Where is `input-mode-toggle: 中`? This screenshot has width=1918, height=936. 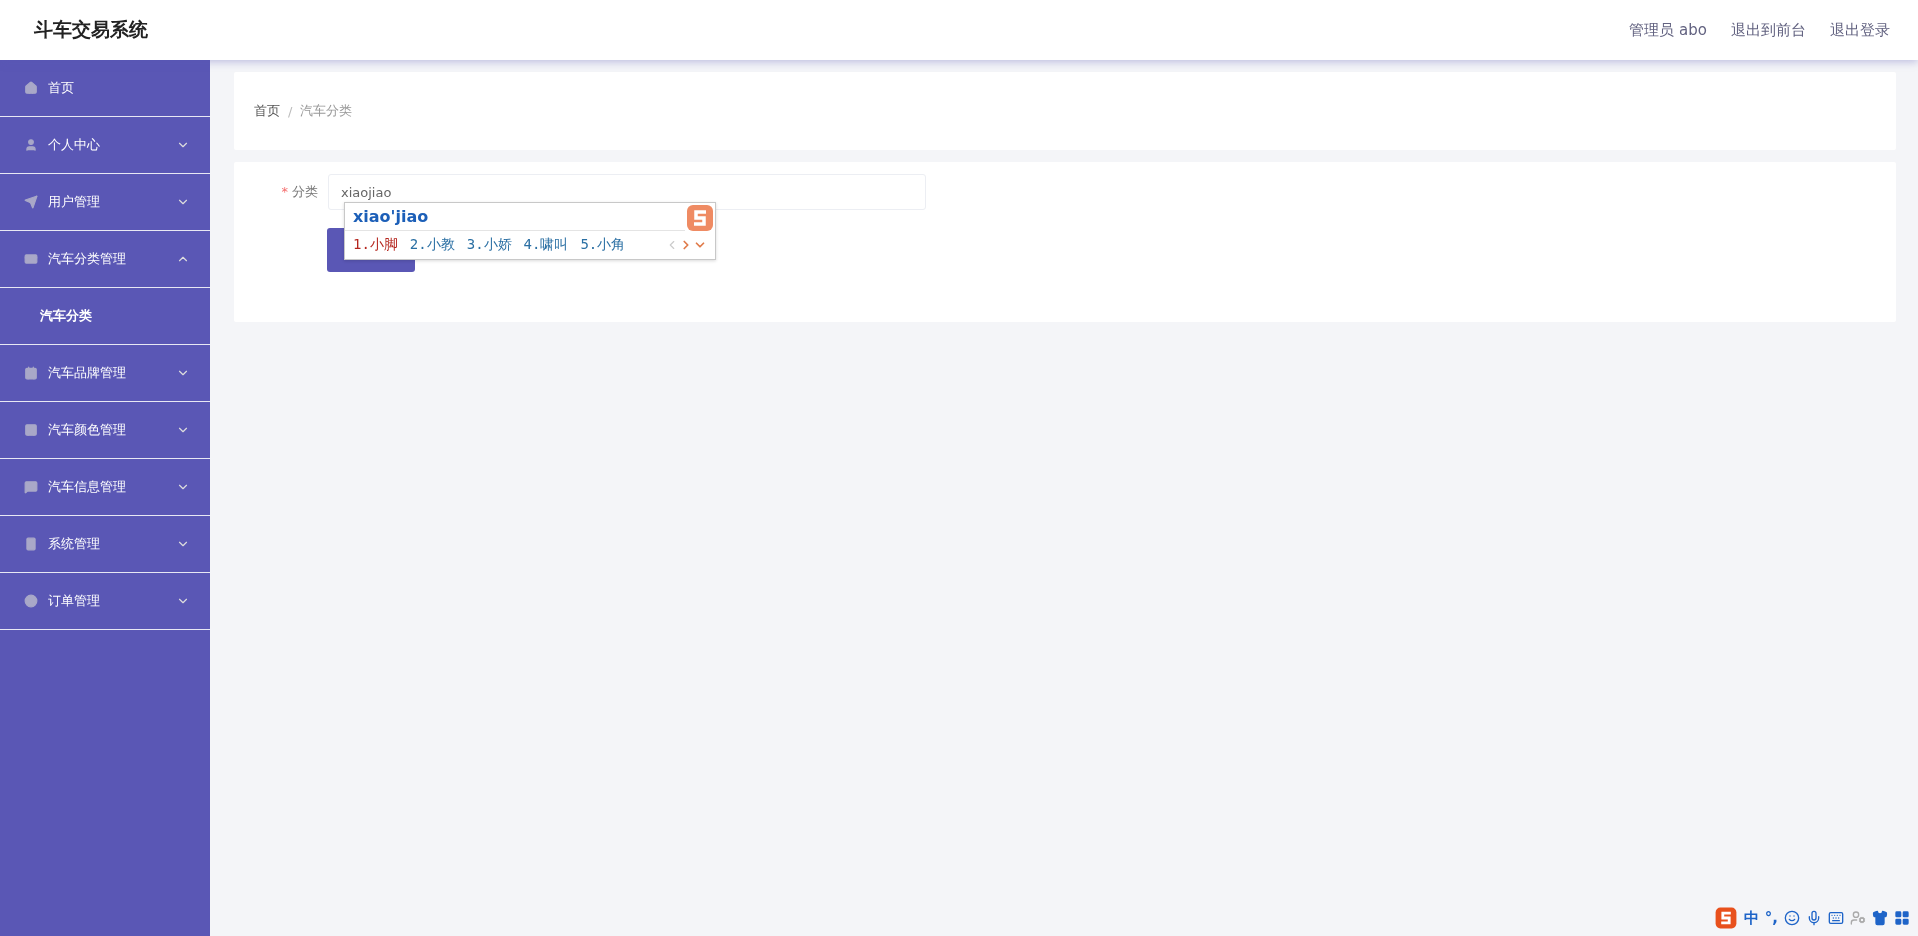
input-mode-toggle: 中 is located at coordinates (1751, 918).